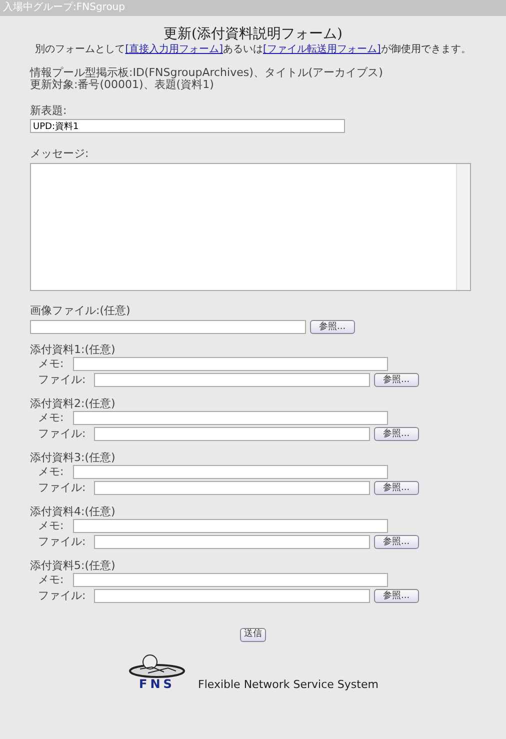 The width and height of the screenshot is (506, 739). I want to click on form-note: 別のフォームとして[直接入力用フォーム]あるいは[ファイル転送用フォーム]が御使用できます。, so click(253, 49).